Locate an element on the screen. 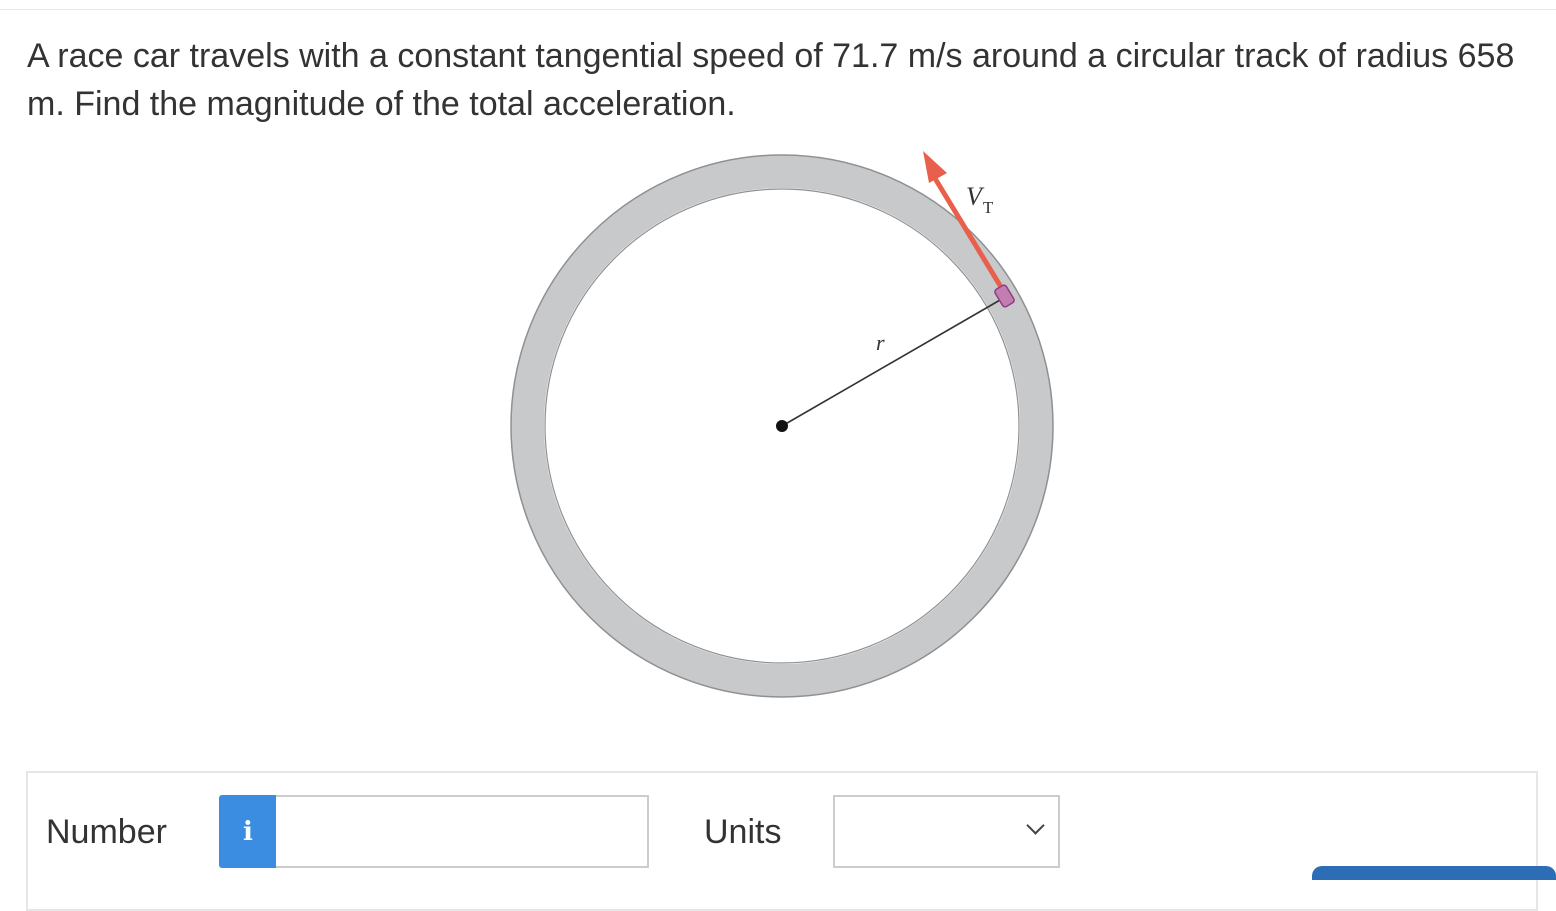  info-icon: i is located at coordinates (248, 831).